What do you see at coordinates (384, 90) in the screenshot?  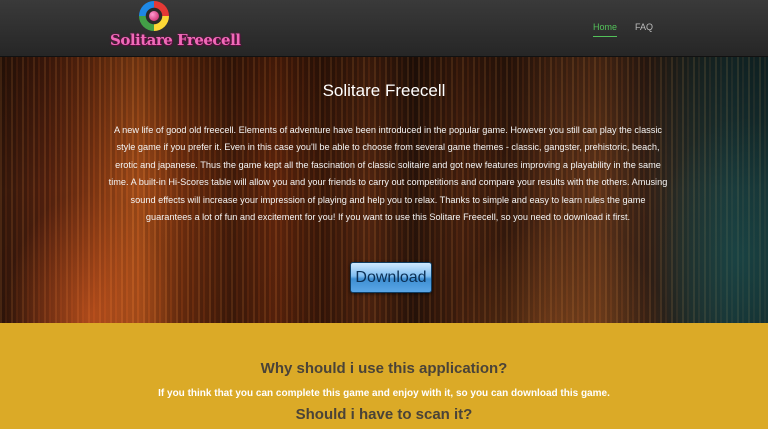 I see `hero-title: Solitare Freecell` at bounding box center [384, 90].